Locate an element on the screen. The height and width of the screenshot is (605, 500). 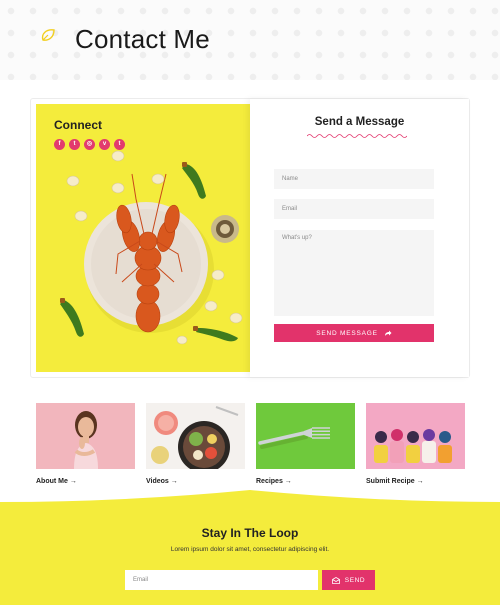
facebook-icon: f is located at coordinates (59, 144).